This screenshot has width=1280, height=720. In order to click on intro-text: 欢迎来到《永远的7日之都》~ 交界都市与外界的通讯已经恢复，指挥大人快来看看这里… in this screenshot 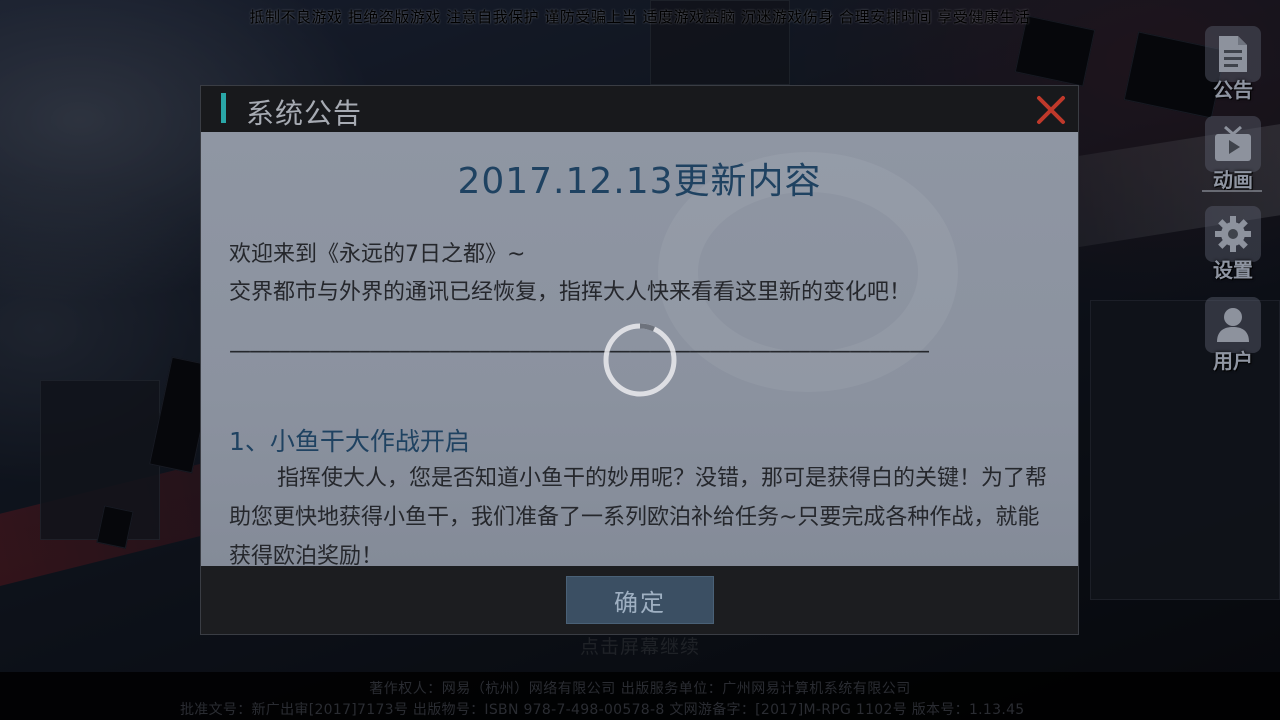, I will do `click(644, 274)`.